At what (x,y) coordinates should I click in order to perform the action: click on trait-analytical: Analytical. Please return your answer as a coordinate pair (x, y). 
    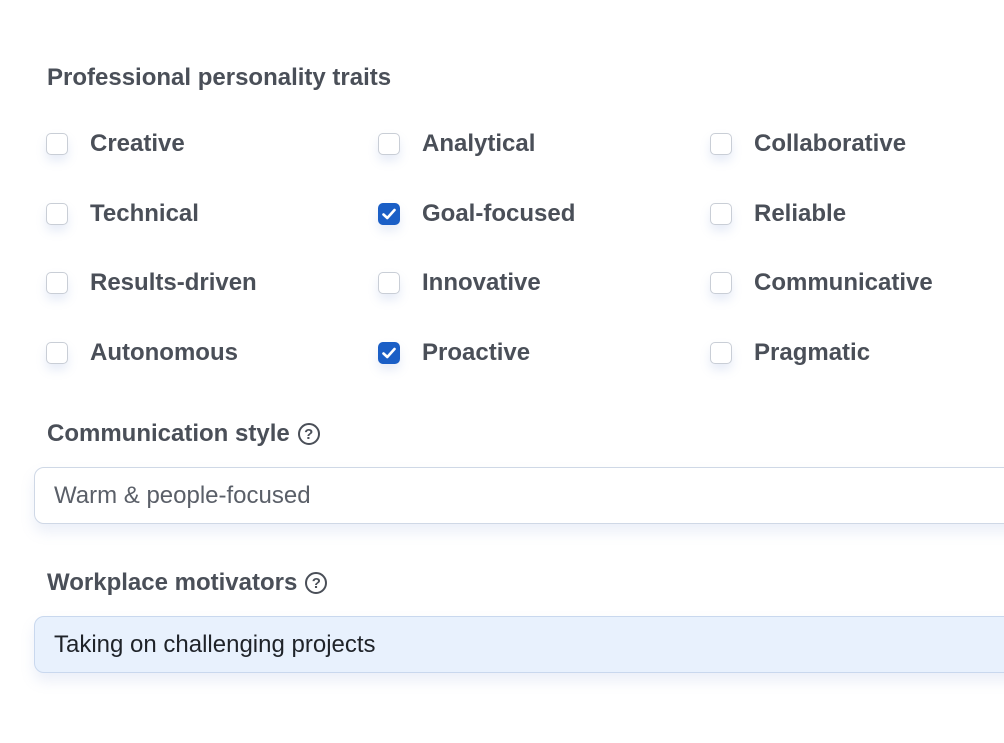
    Looking at the image, I should click on (456, 144).